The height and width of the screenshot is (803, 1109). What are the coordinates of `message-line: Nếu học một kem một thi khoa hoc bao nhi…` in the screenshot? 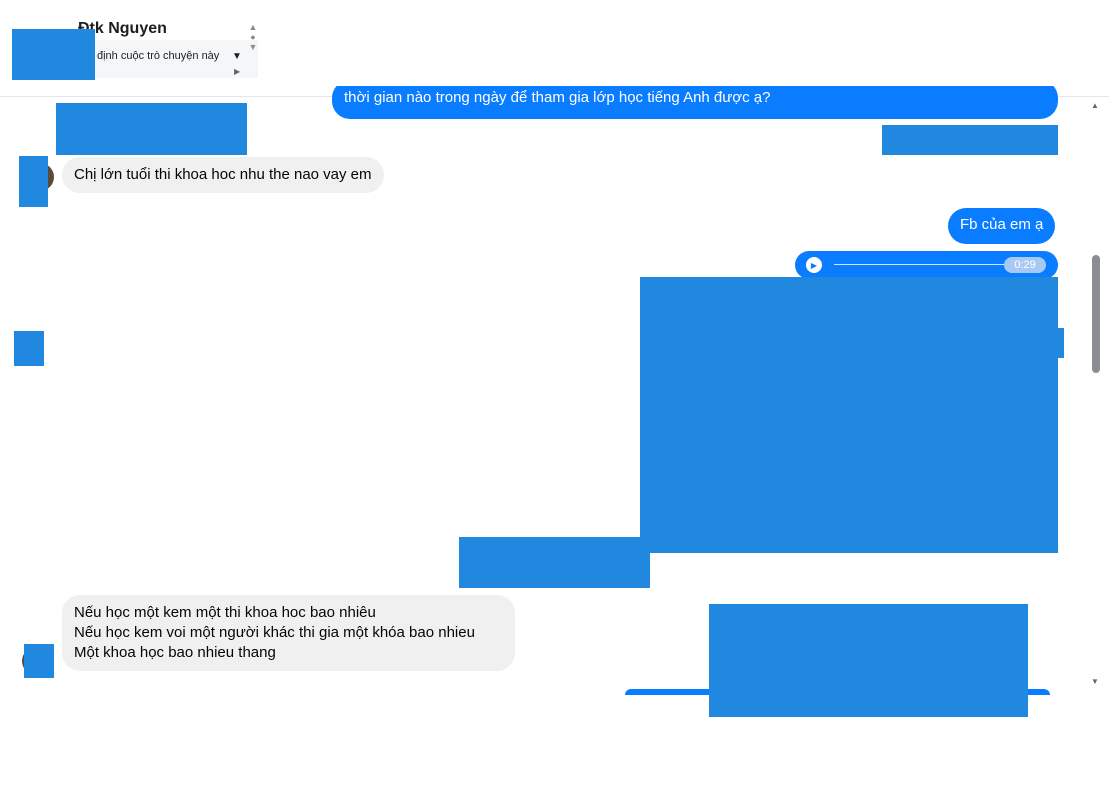 It's located at (225, 612).